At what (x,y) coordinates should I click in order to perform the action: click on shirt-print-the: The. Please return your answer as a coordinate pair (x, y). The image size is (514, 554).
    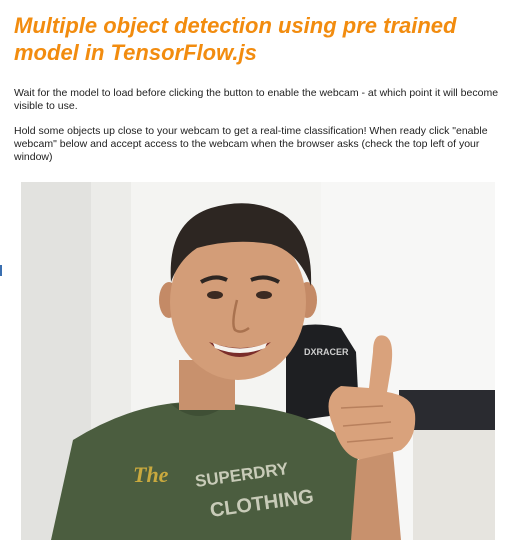
    Looking at the image, I should click on (151, 474).